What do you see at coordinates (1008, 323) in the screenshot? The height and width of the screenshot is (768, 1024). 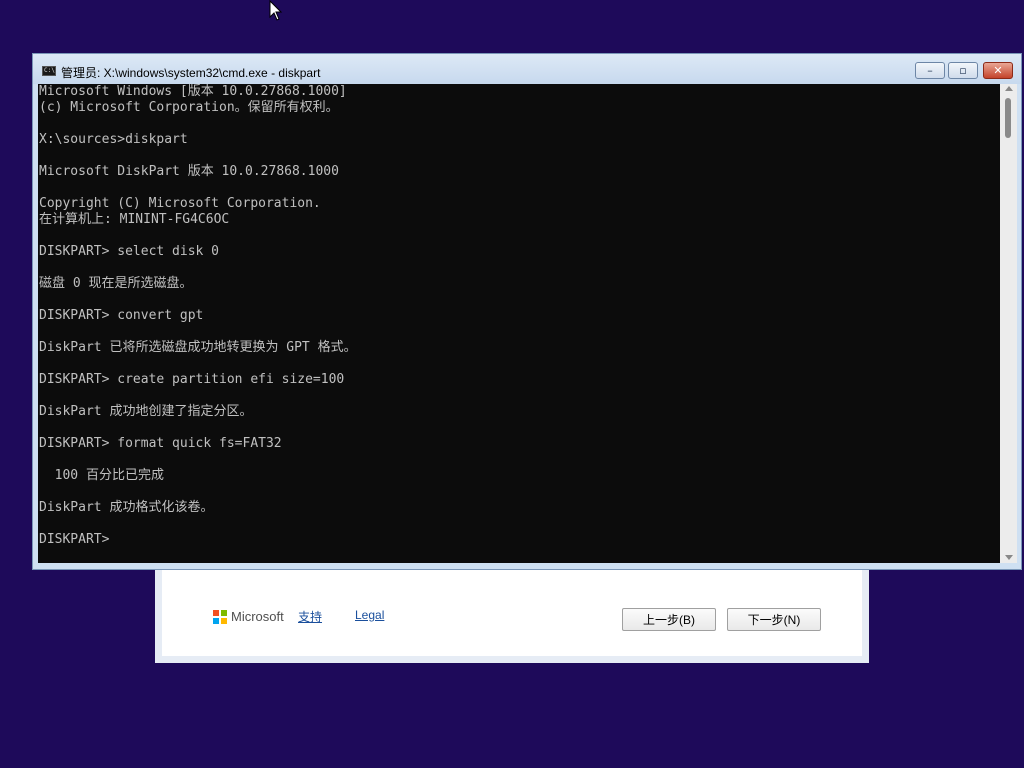 I see `vertical-scrollbar` at bounding box center [1008, 323].